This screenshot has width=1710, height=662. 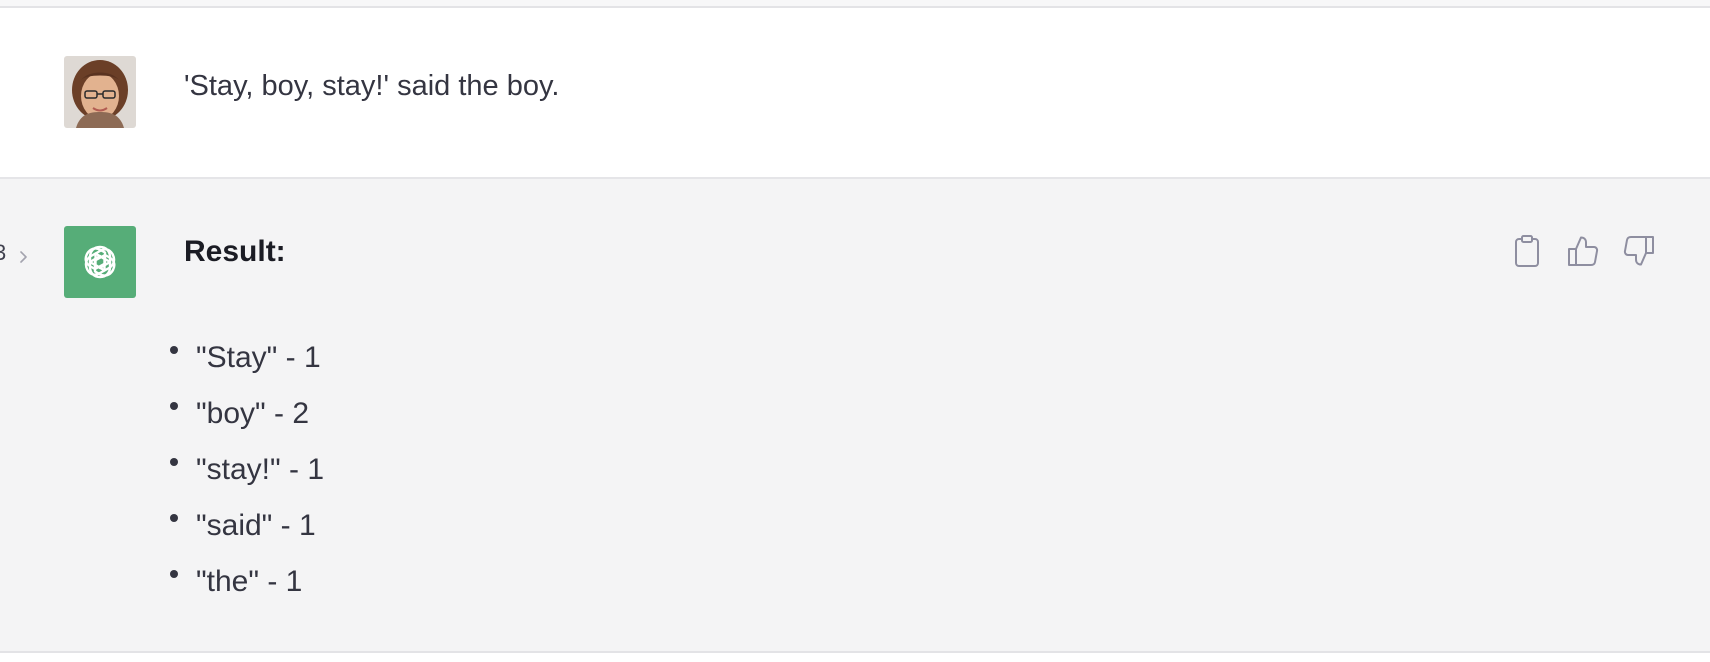 What do you see at coordinates (855, 657) in the screenshot?
I see `bottom-strip` at bounding box center [855, 657].